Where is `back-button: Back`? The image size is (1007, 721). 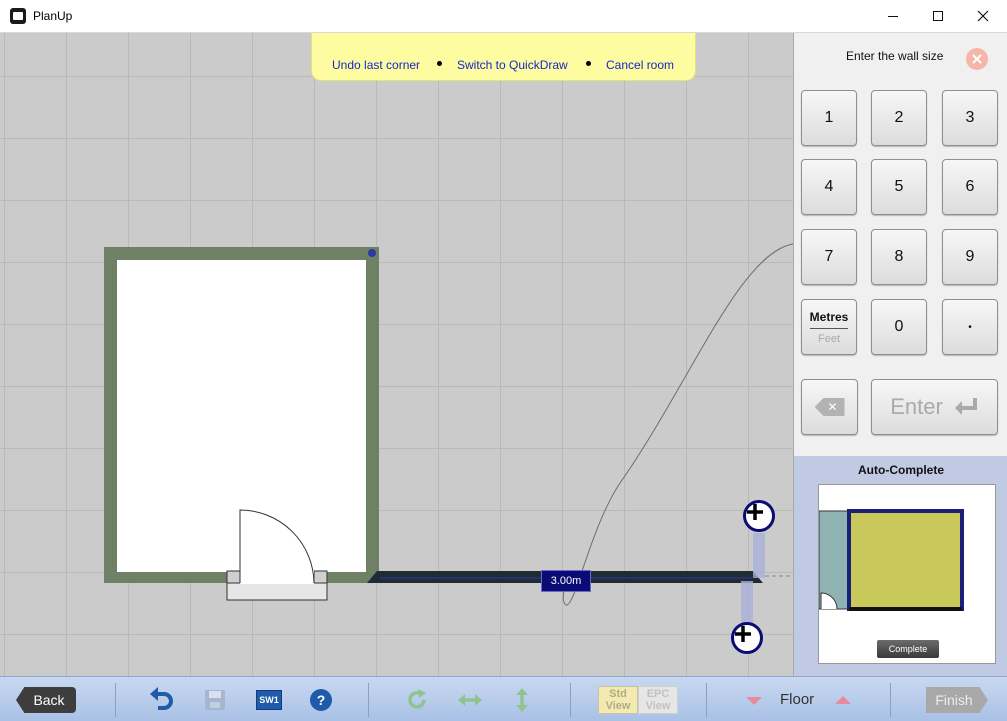
back-button: Back is located at coordinates (46, 700).